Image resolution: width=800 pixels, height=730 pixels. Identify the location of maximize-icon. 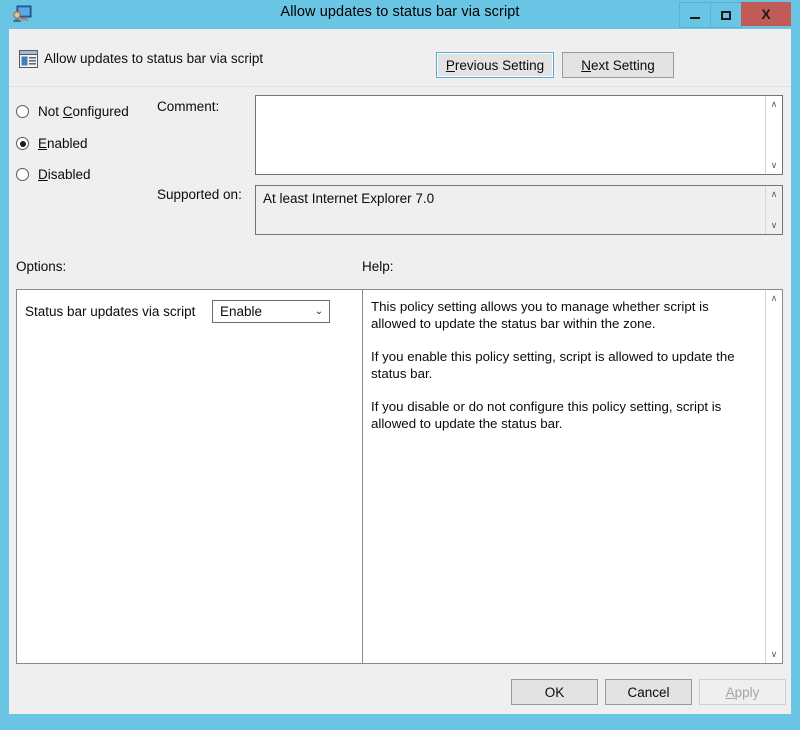
(726, 15).